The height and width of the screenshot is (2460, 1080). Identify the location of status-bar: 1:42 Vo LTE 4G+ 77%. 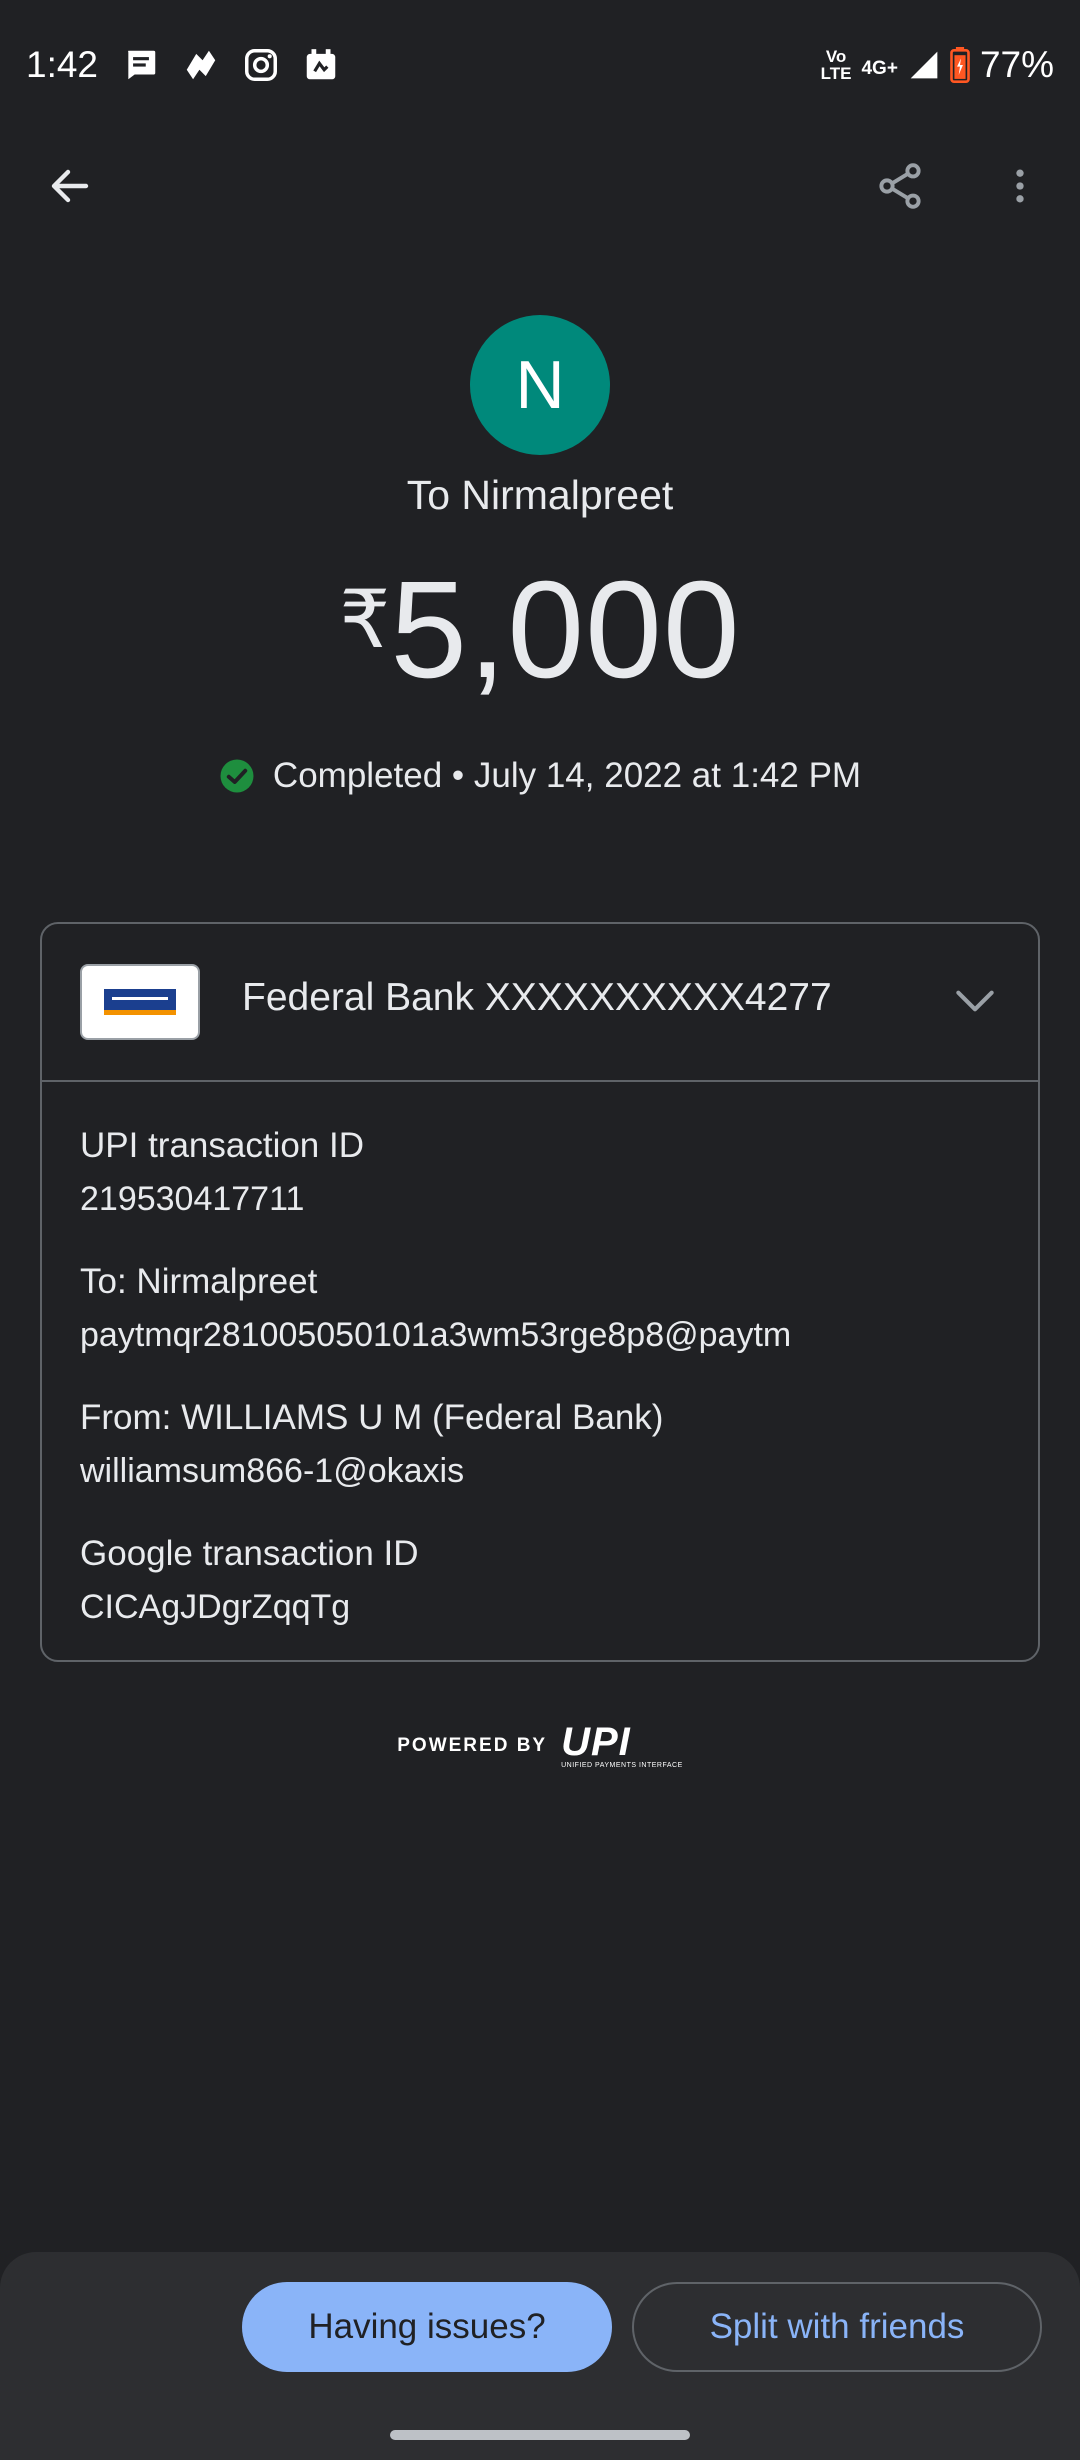
(540, 65).